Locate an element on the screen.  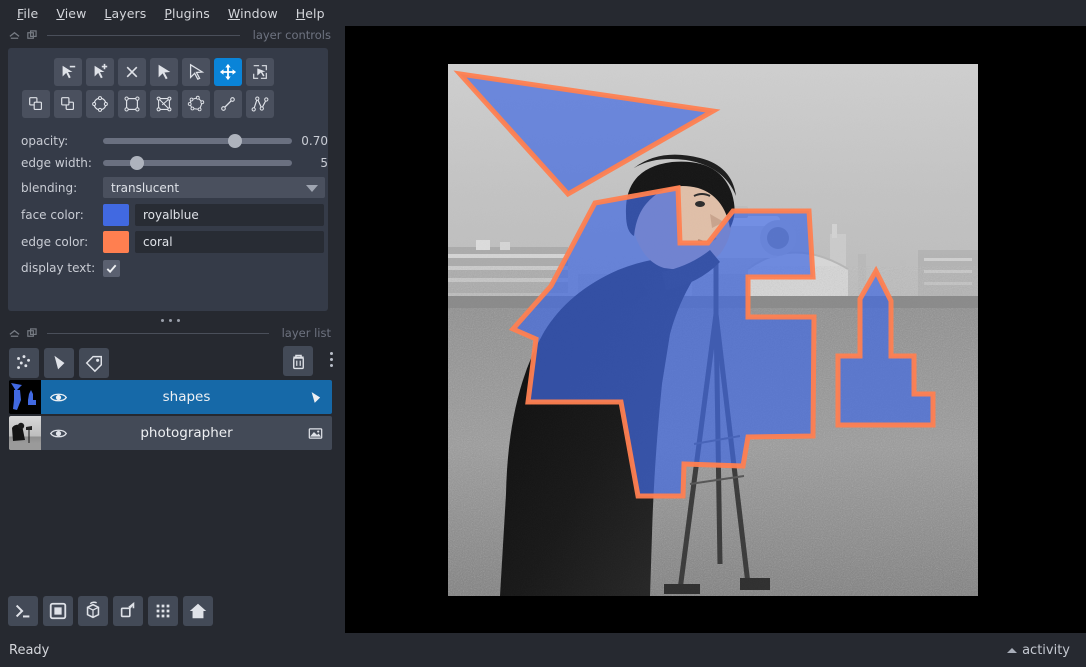
eye-icon is located at coordinates (58, 433).